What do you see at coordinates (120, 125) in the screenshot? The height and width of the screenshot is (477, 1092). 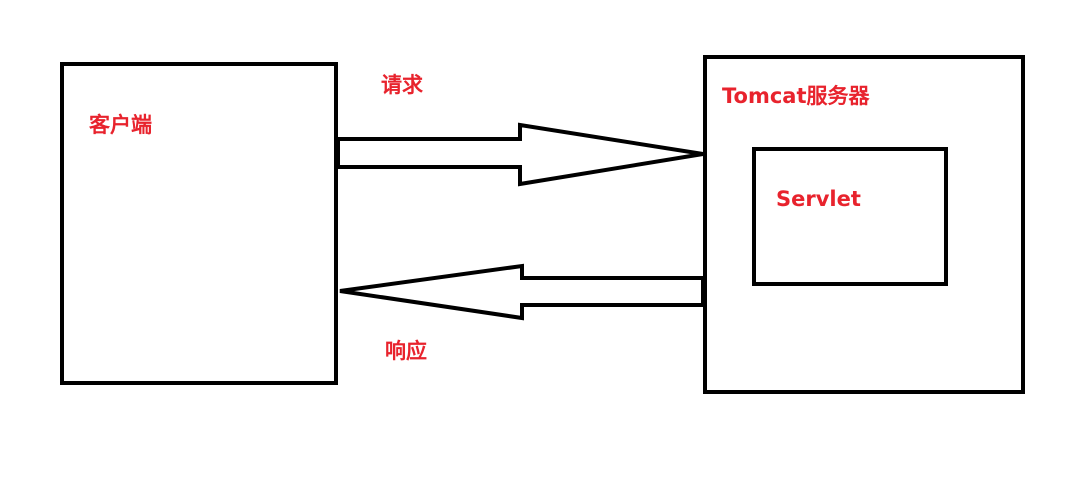 I see `client-label: 客户端` at bounding box center [120, 125].